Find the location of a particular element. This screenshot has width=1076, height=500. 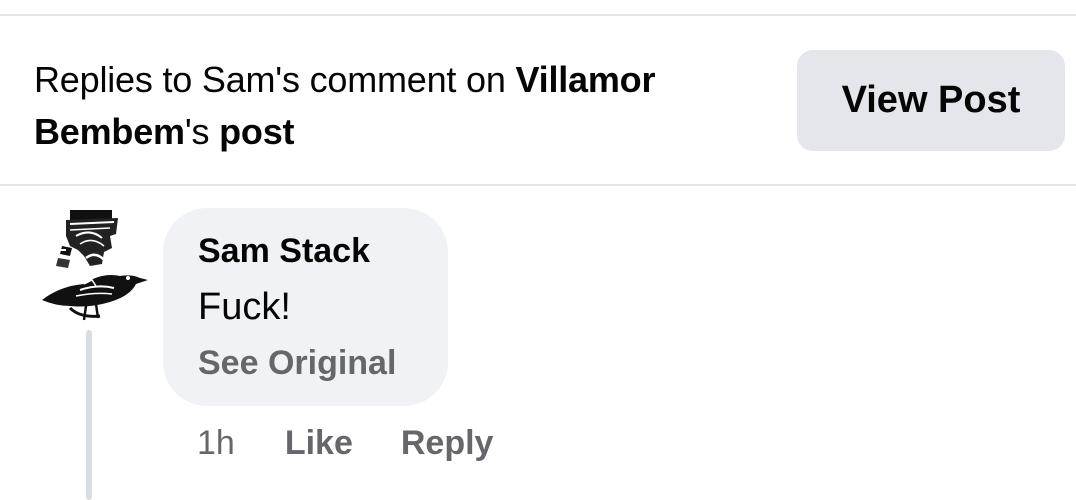

title-prefix: Replies to Sam's comment on is located at coordinates (275, 79).